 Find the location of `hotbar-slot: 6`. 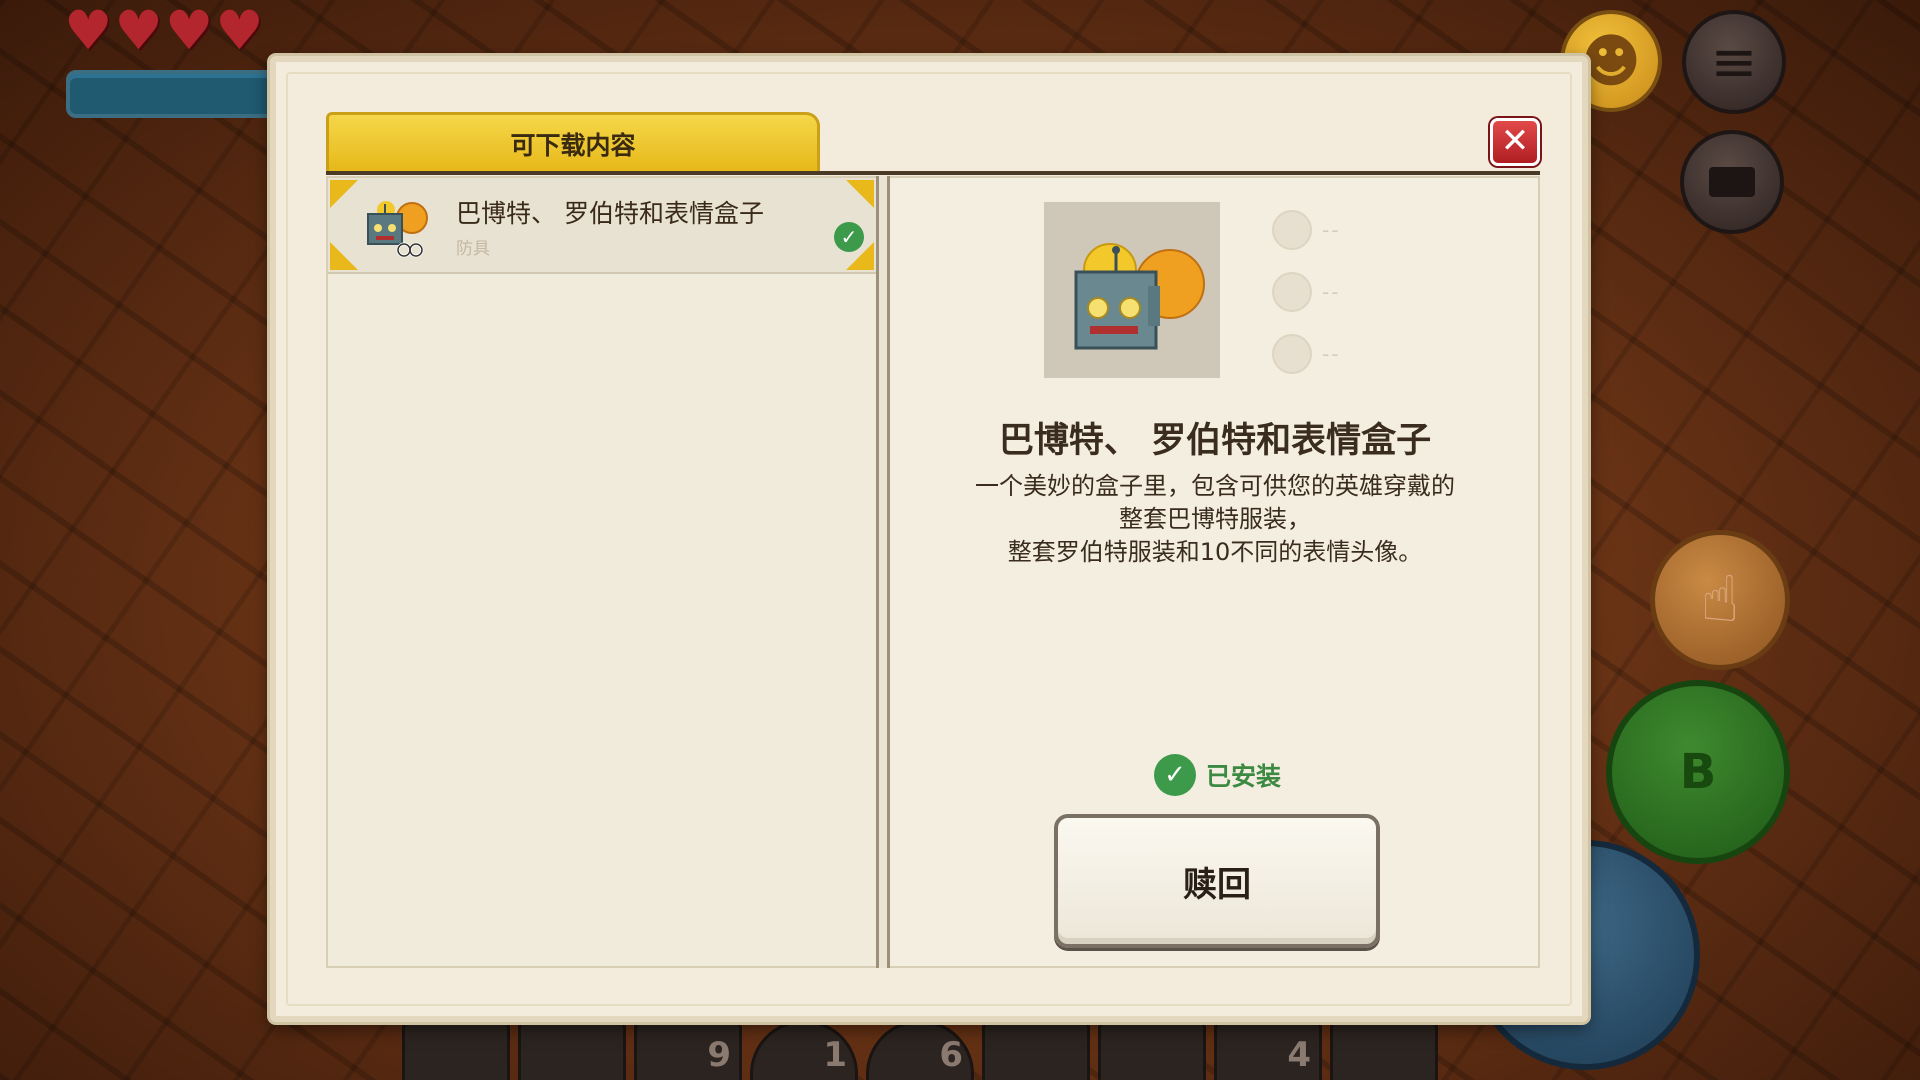

hotbar-slot: 6 is located at coordinates (920, 1050).